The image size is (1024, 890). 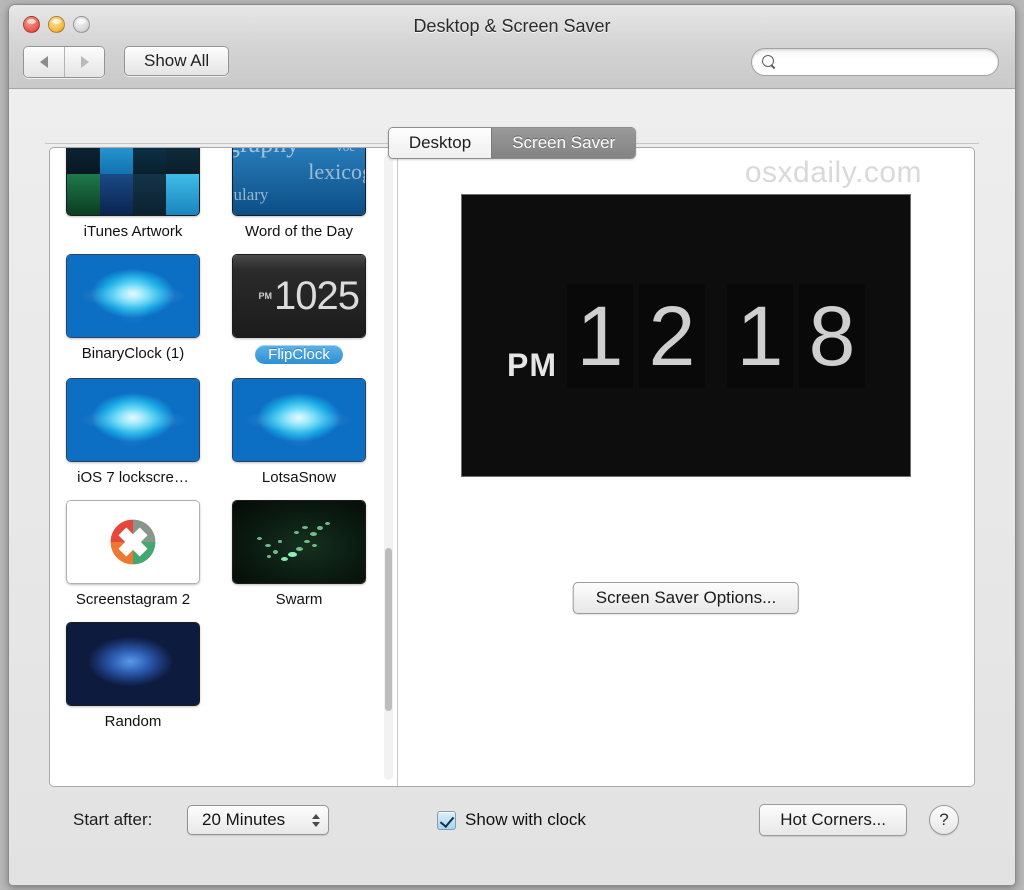 I want to click on itunes-artwork-art, so click(x=133, y=181).